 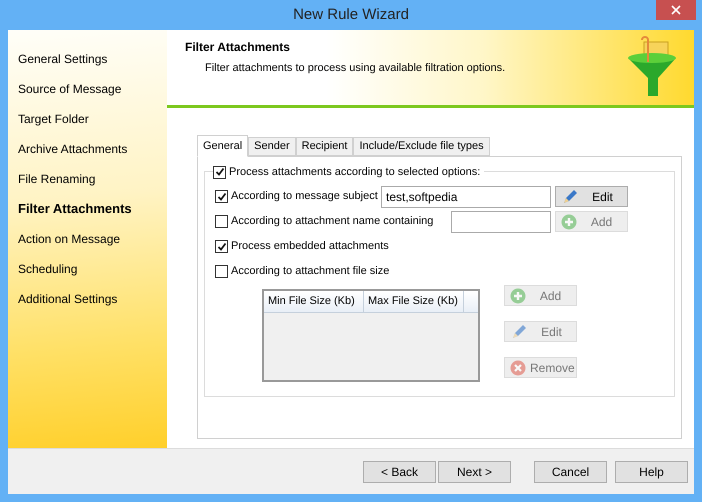 What do you see at coordinates (351, 14) in the screenshot?
I see `window-title: New Rule Wizard` at bounding box center [351, 14].